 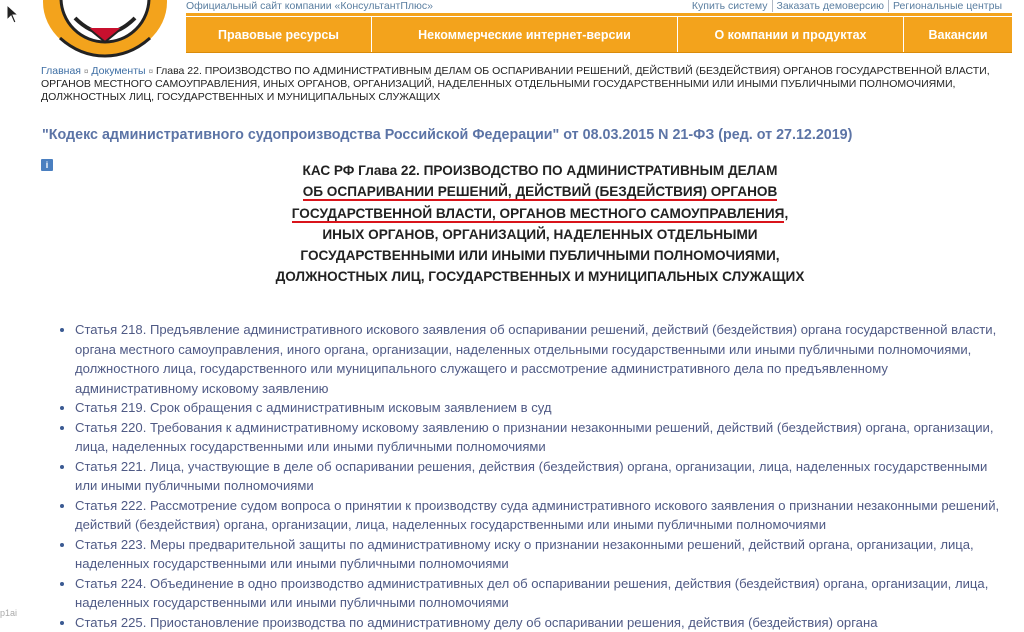 What do you see at coordinates (118, 71) in the screenshot?
I see `breadcrumb-docs: Документы` at bounding box center [118, 71].